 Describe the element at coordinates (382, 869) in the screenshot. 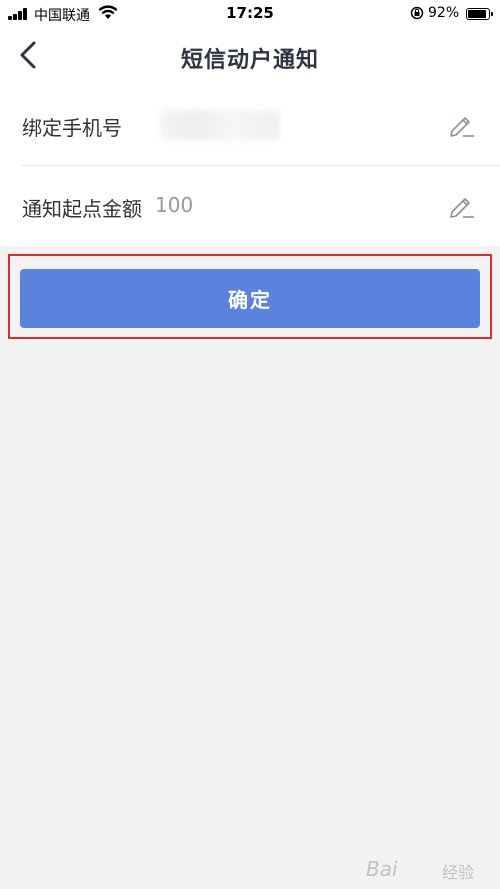

I see `watermark-text: Bai` at that location.